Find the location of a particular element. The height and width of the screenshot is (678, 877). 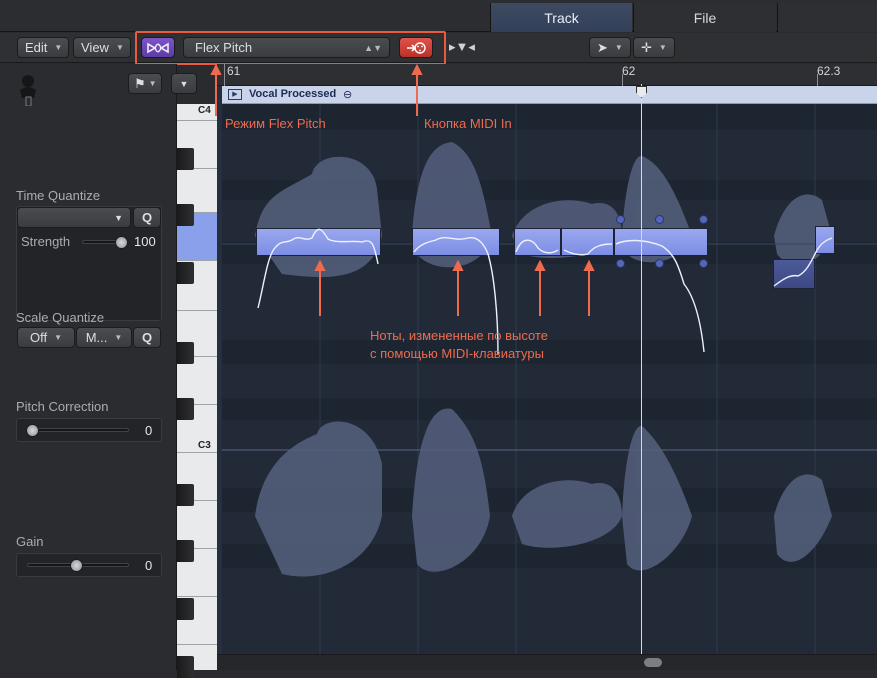

annotation-midi-in-button: Кнопка MIDI In is located at coordinates (468, 123).